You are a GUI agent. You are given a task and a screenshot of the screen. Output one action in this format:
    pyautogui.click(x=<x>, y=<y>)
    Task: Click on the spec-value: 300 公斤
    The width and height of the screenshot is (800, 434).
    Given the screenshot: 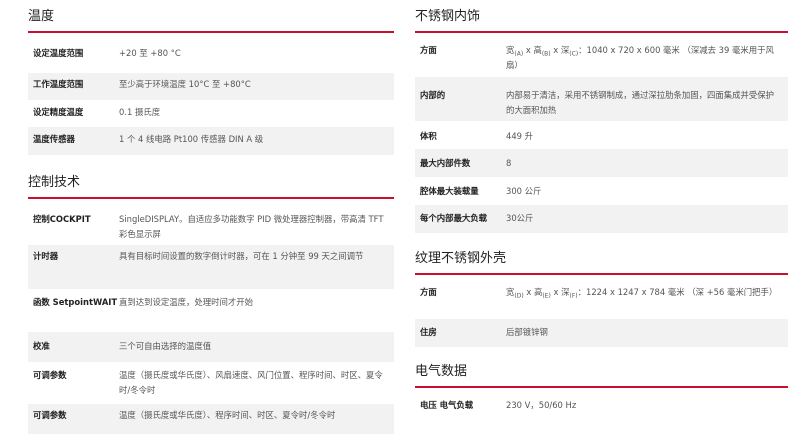 What is the action you would take?
    pyautogui.click(x=524, y=191)
    